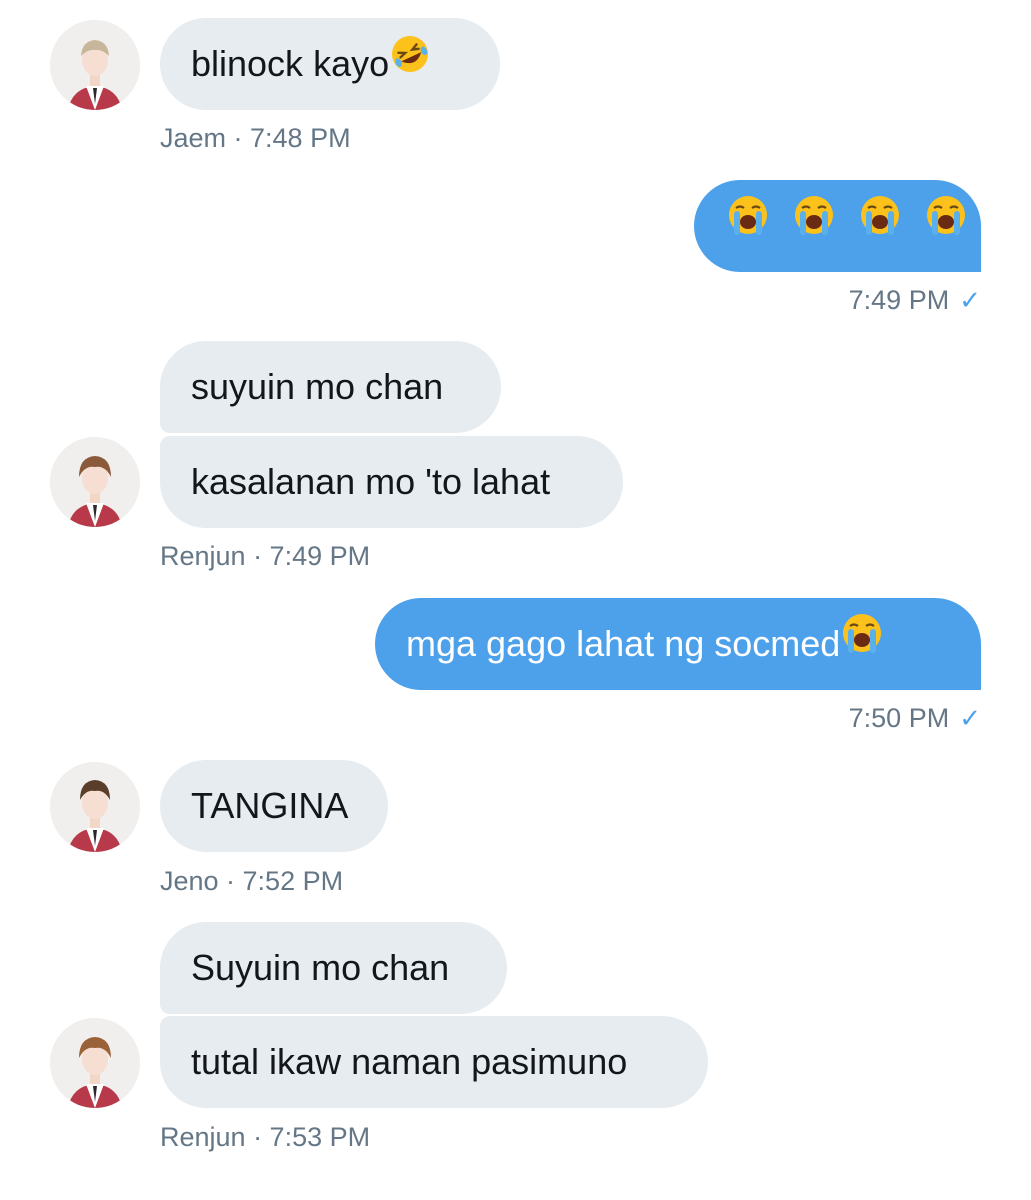 The height and width of the screenshot is (1200, 1031). I want to click on message-bubble: tutal ikaw naman pasimuno, so click(434, 1062).